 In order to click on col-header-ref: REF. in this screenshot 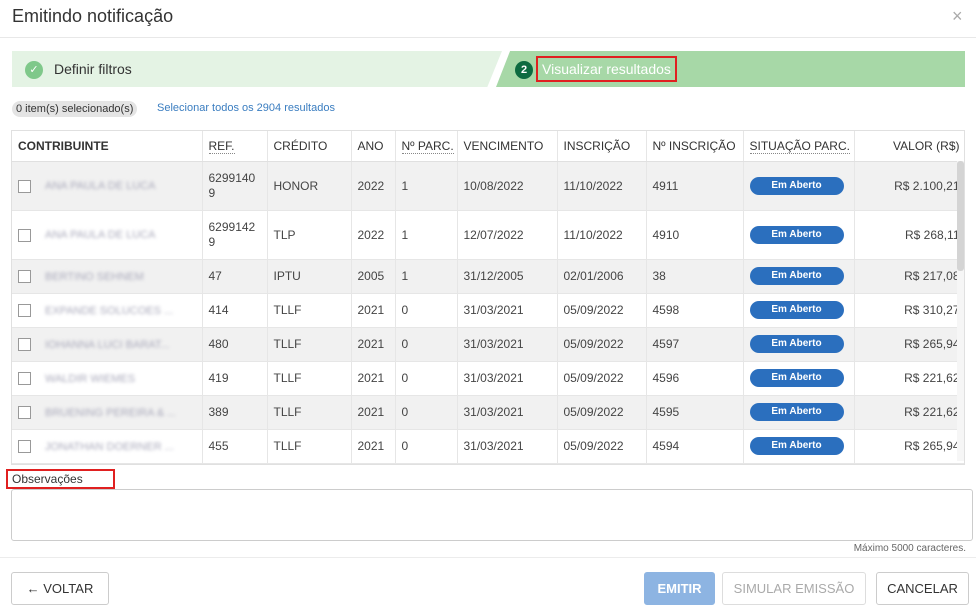, I will do `click(235, 146)`.